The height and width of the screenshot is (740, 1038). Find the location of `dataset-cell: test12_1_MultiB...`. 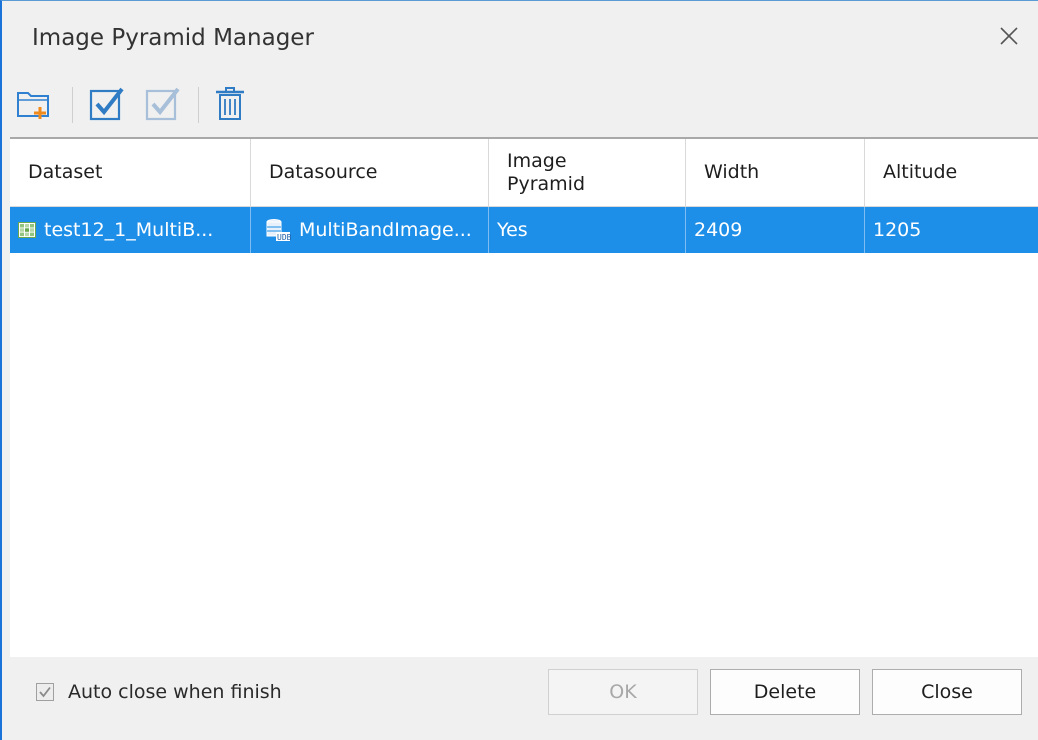

dataset-cell: test12_1_MultiB... is located at coordinates (130, 230).